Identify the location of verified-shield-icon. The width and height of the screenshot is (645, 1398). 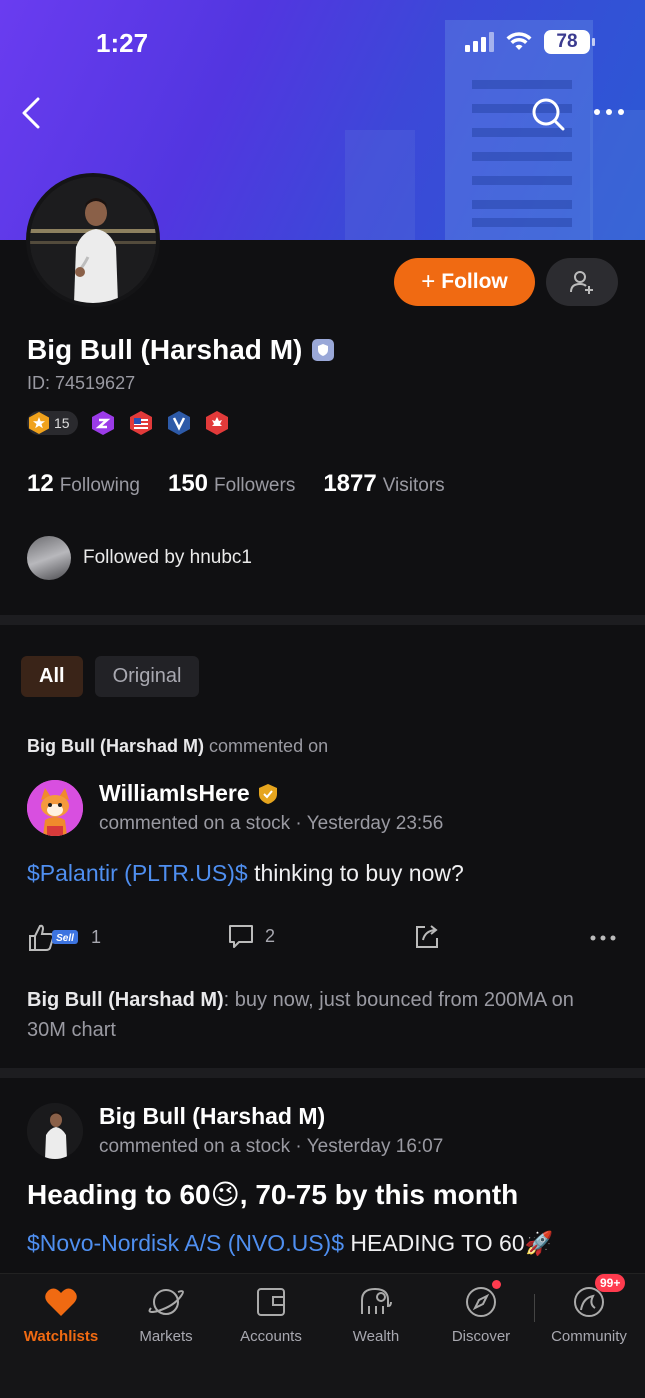
(323, 350).